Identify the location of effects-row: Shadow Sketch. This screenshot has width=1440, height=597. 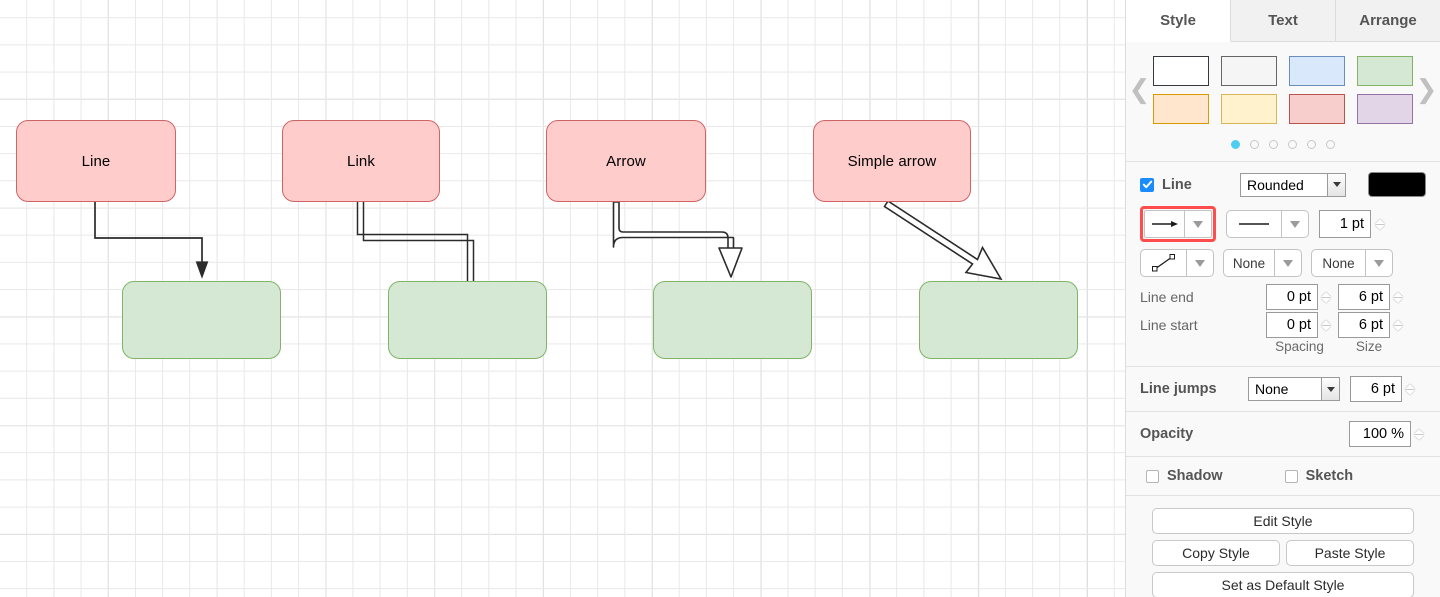
(1283, 476).